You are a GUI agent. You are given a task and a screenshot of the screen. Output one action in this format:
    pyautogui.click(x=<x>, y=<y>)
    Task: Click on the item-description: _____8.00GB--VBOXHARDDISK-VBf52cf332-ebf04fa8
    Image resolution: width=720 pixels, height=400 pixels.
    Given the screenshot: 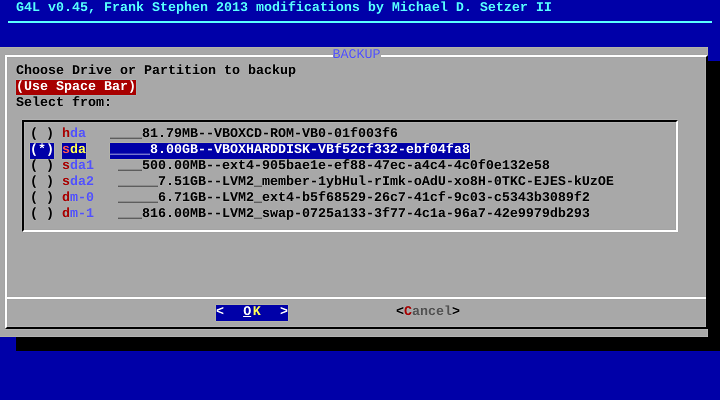 What is the action you would take?
    pyautogui.click(x=290, y=151)
    